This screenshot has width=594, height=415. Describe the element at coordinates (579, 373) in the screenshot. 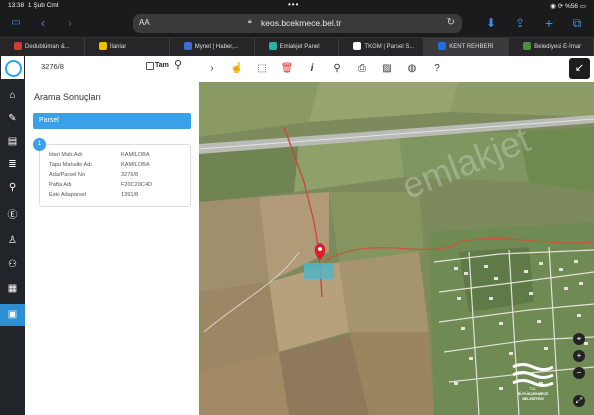

I see `zoom-out-button: −` at that location.